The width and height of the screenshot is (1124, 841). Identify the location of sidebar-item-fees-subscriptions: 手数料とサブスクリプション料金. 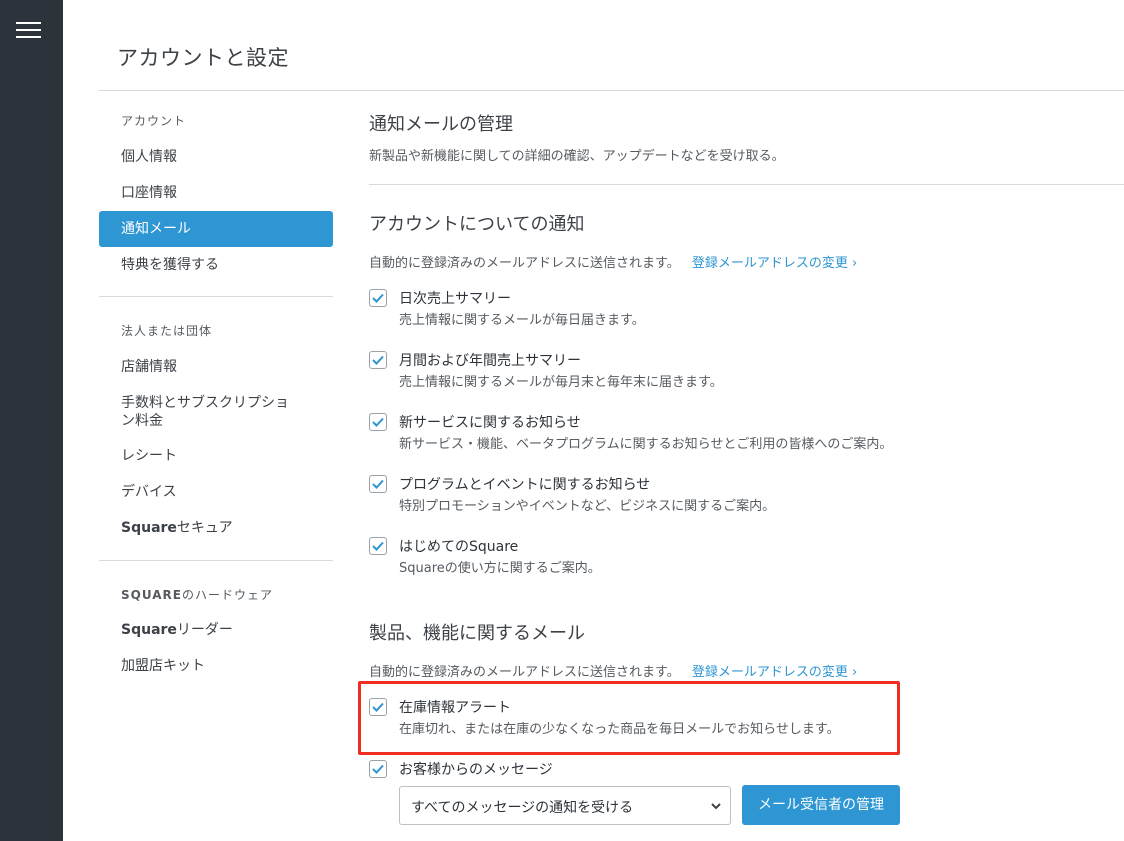
(199, 412).